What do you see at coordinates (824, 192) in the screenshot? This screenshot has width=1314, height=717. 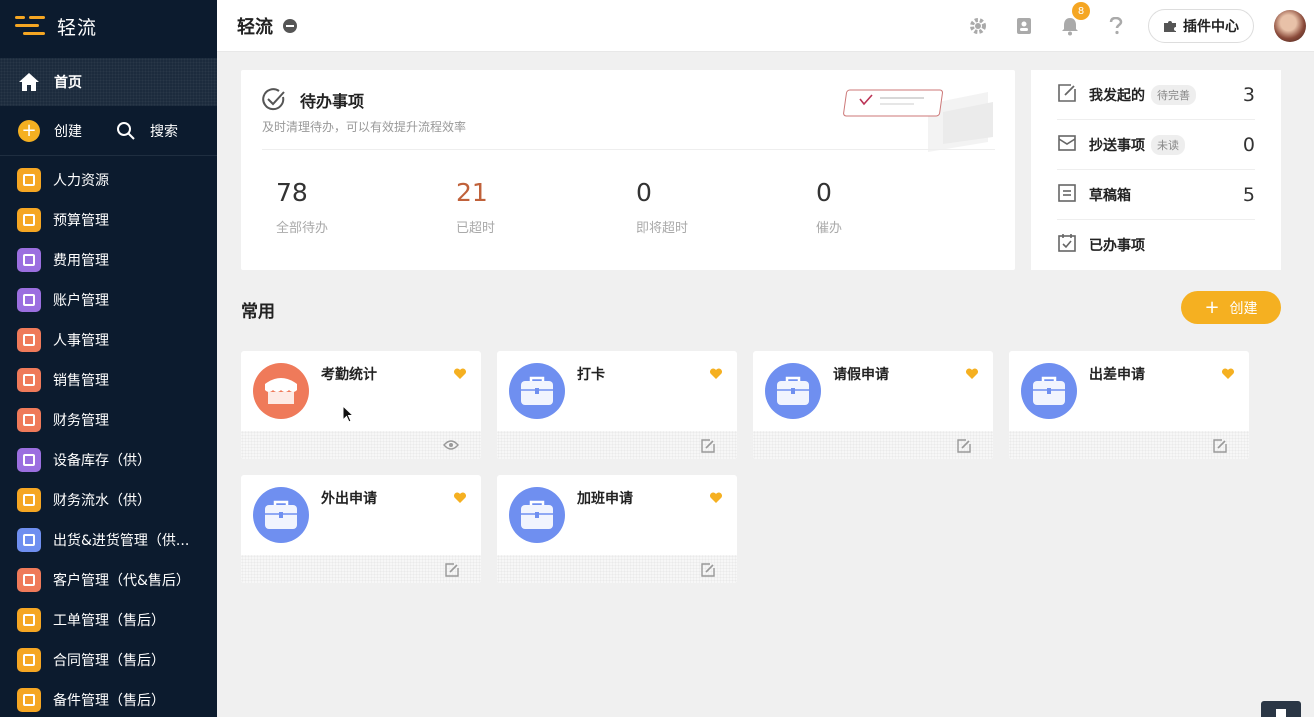 I see `todo-stat-value: 0` at bounding box center [824, 192].